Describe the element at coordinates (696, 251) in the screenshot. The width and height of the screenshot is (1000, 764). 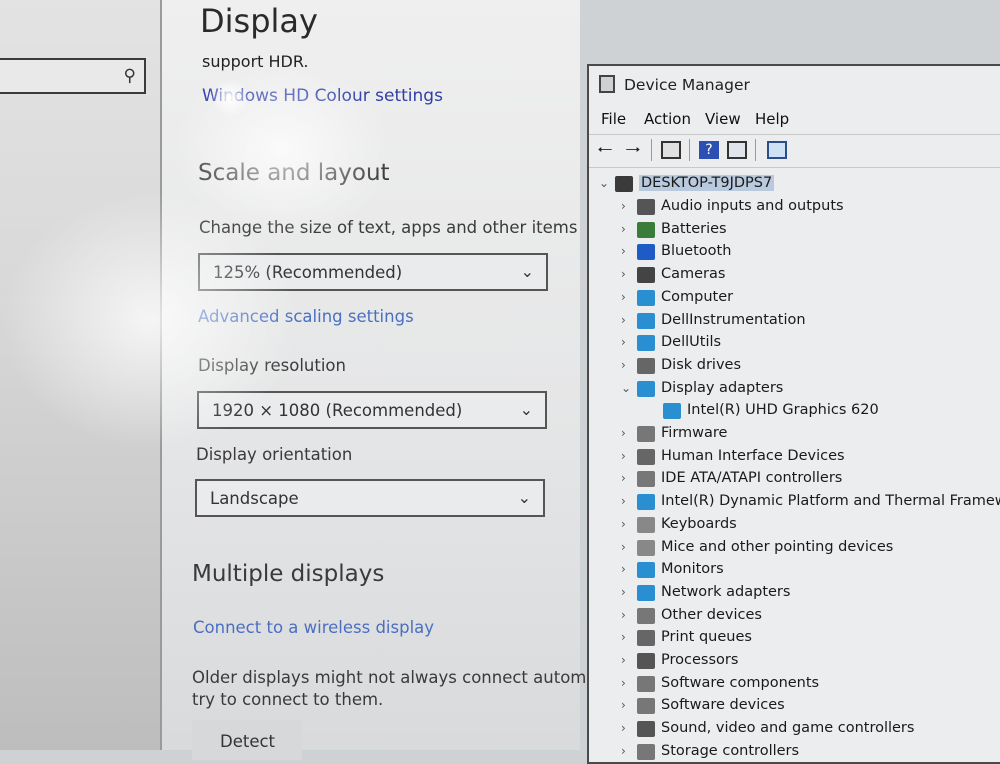
I see `tree-item-label: Bluetooth` at that location.